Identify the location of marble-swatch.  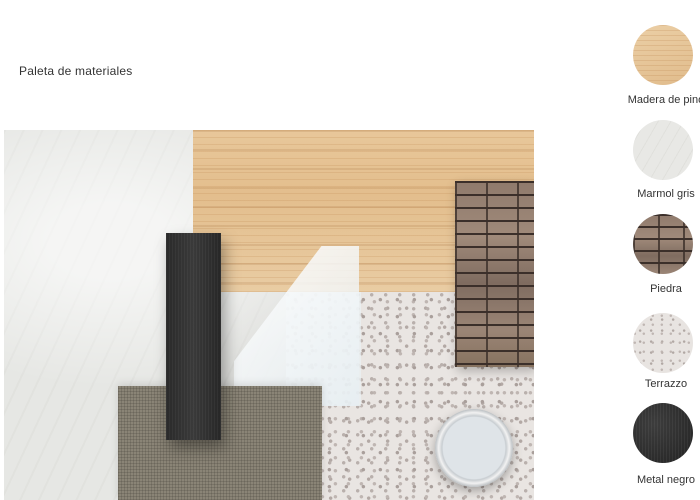
(663, 150).